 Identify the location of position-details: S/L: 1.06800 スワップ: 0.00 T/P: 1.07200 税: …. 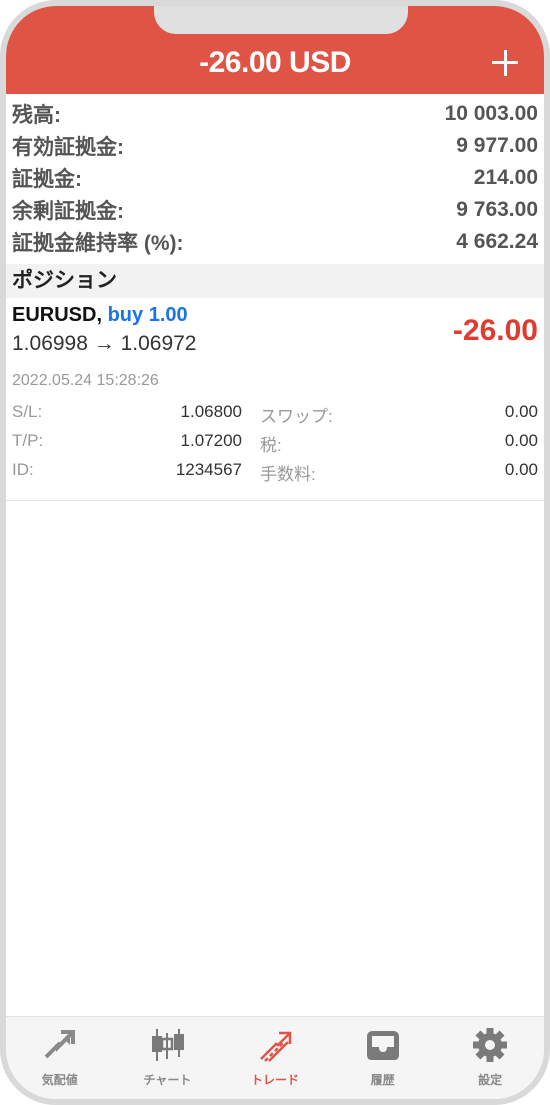
(275, 441).